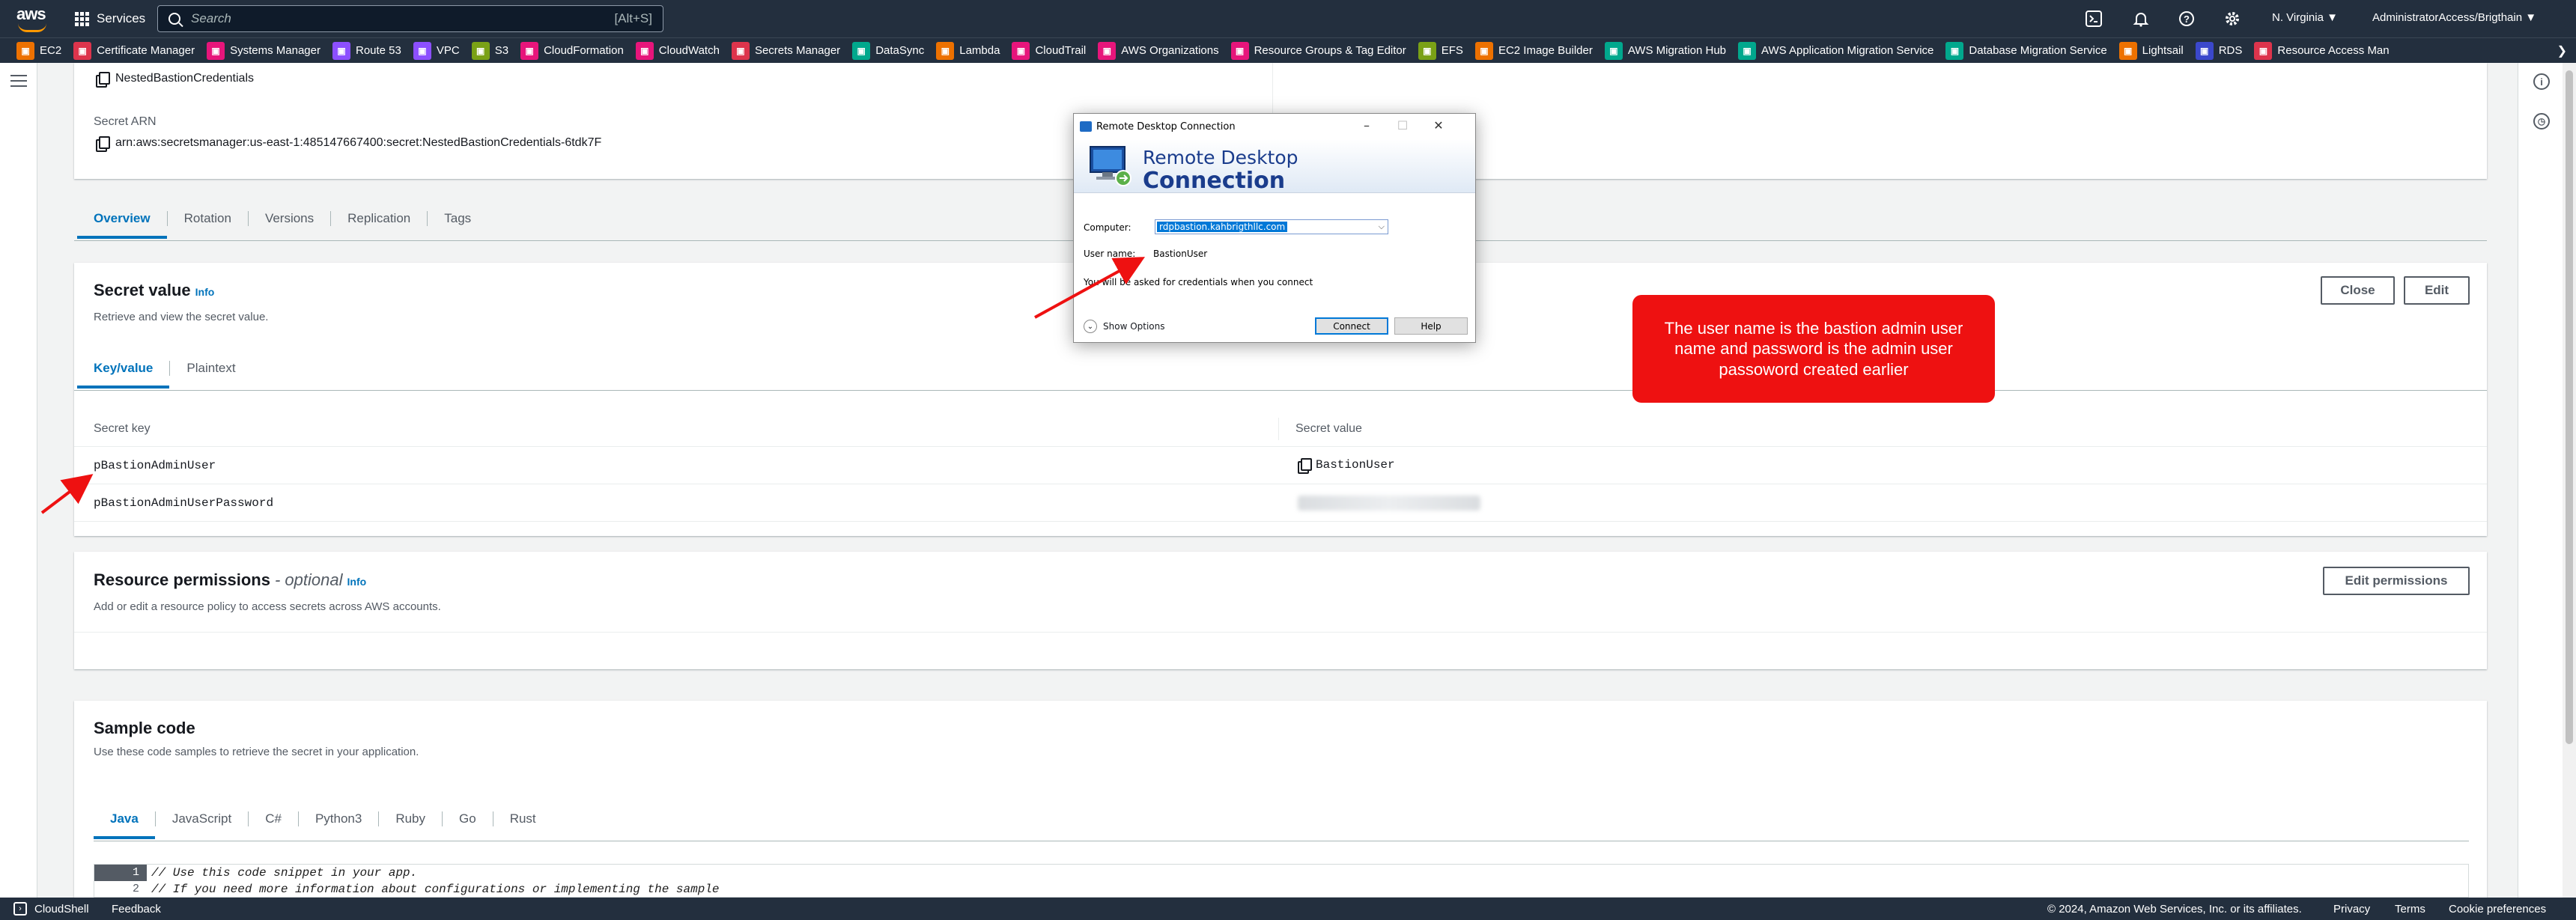 The width and height of the screenshot is (2576, 920). Describe the element at coordinates (210, 368) in the screenshot. I see `tab-plaintext: Plaintext` at that location.